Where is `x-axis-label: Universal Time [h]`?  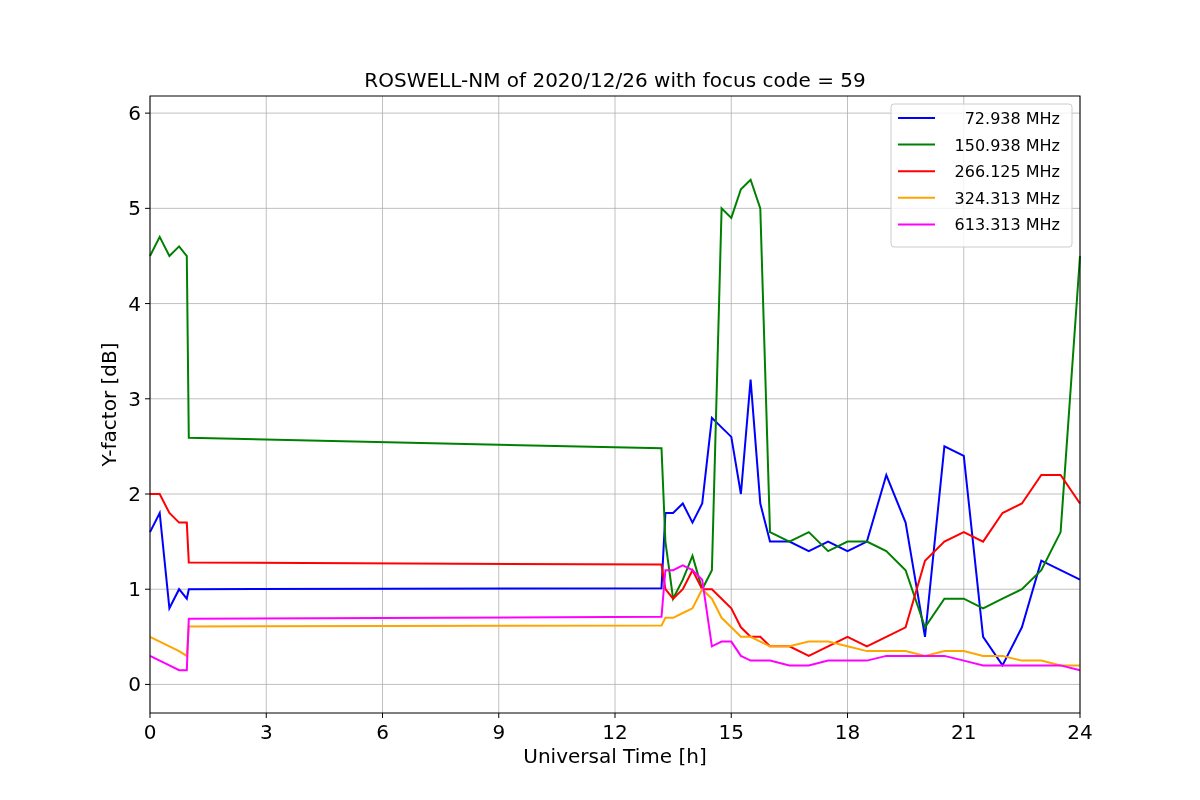 x-axis-label: Universal Time [h] is located at coordinates (615, 756).